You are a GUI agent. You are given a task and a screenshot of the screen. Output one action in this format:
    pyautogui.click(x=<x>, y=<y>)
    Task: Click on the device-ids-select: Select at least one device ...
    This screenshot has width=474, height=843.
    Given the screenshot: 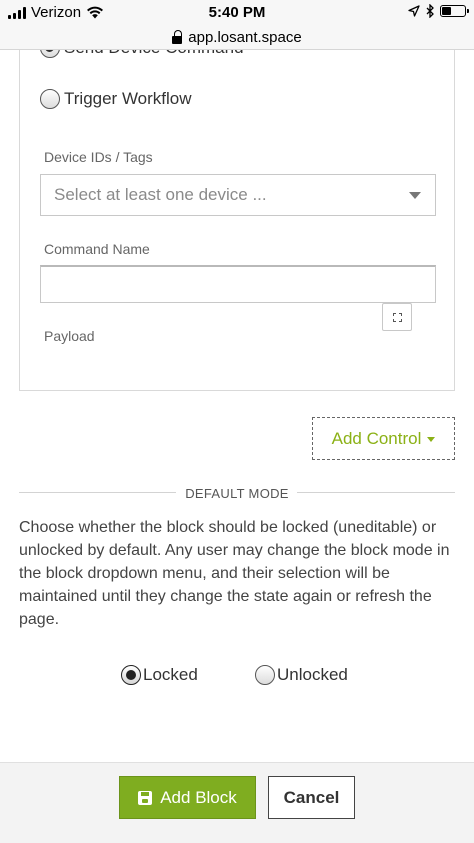 What is the action you would take?
    pyautogui.click(x=238, y=195)
    